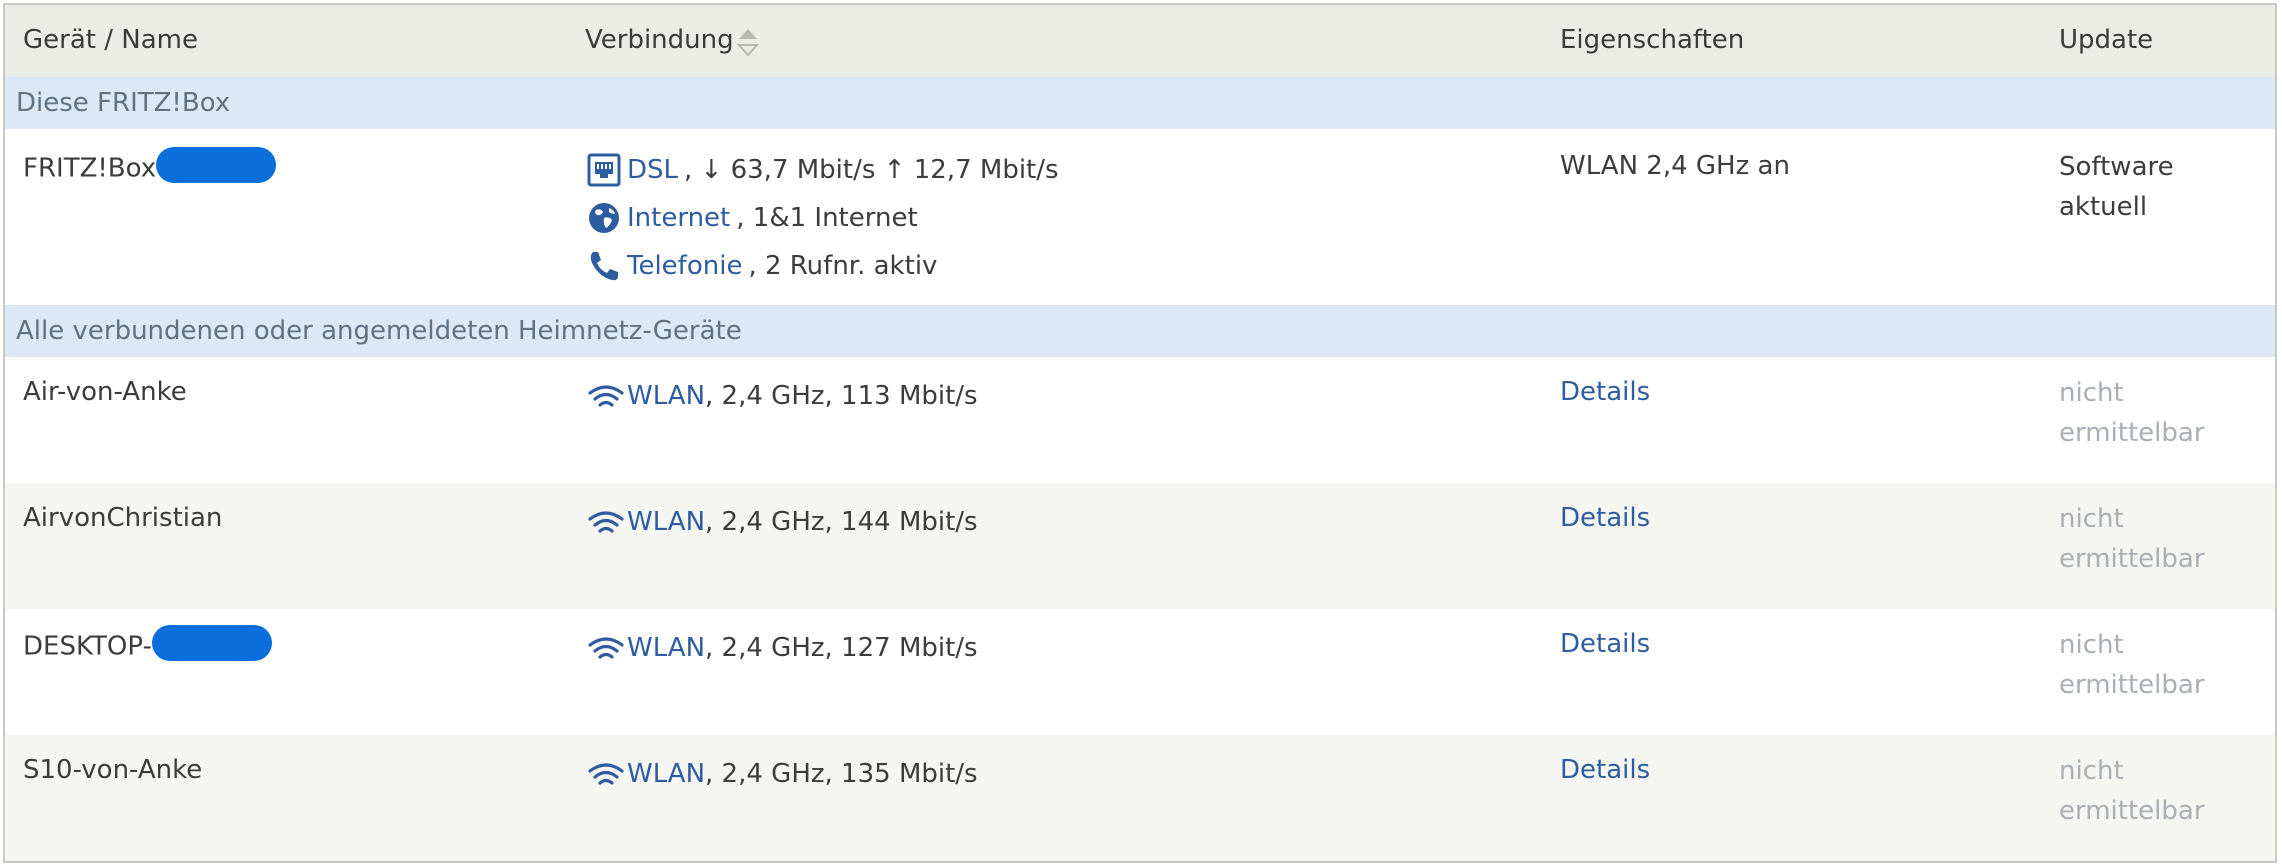 Image resolution: width=2282 pixels, height=868 pixels. I want to click on dsl-link: DSL, so click(652, 170).